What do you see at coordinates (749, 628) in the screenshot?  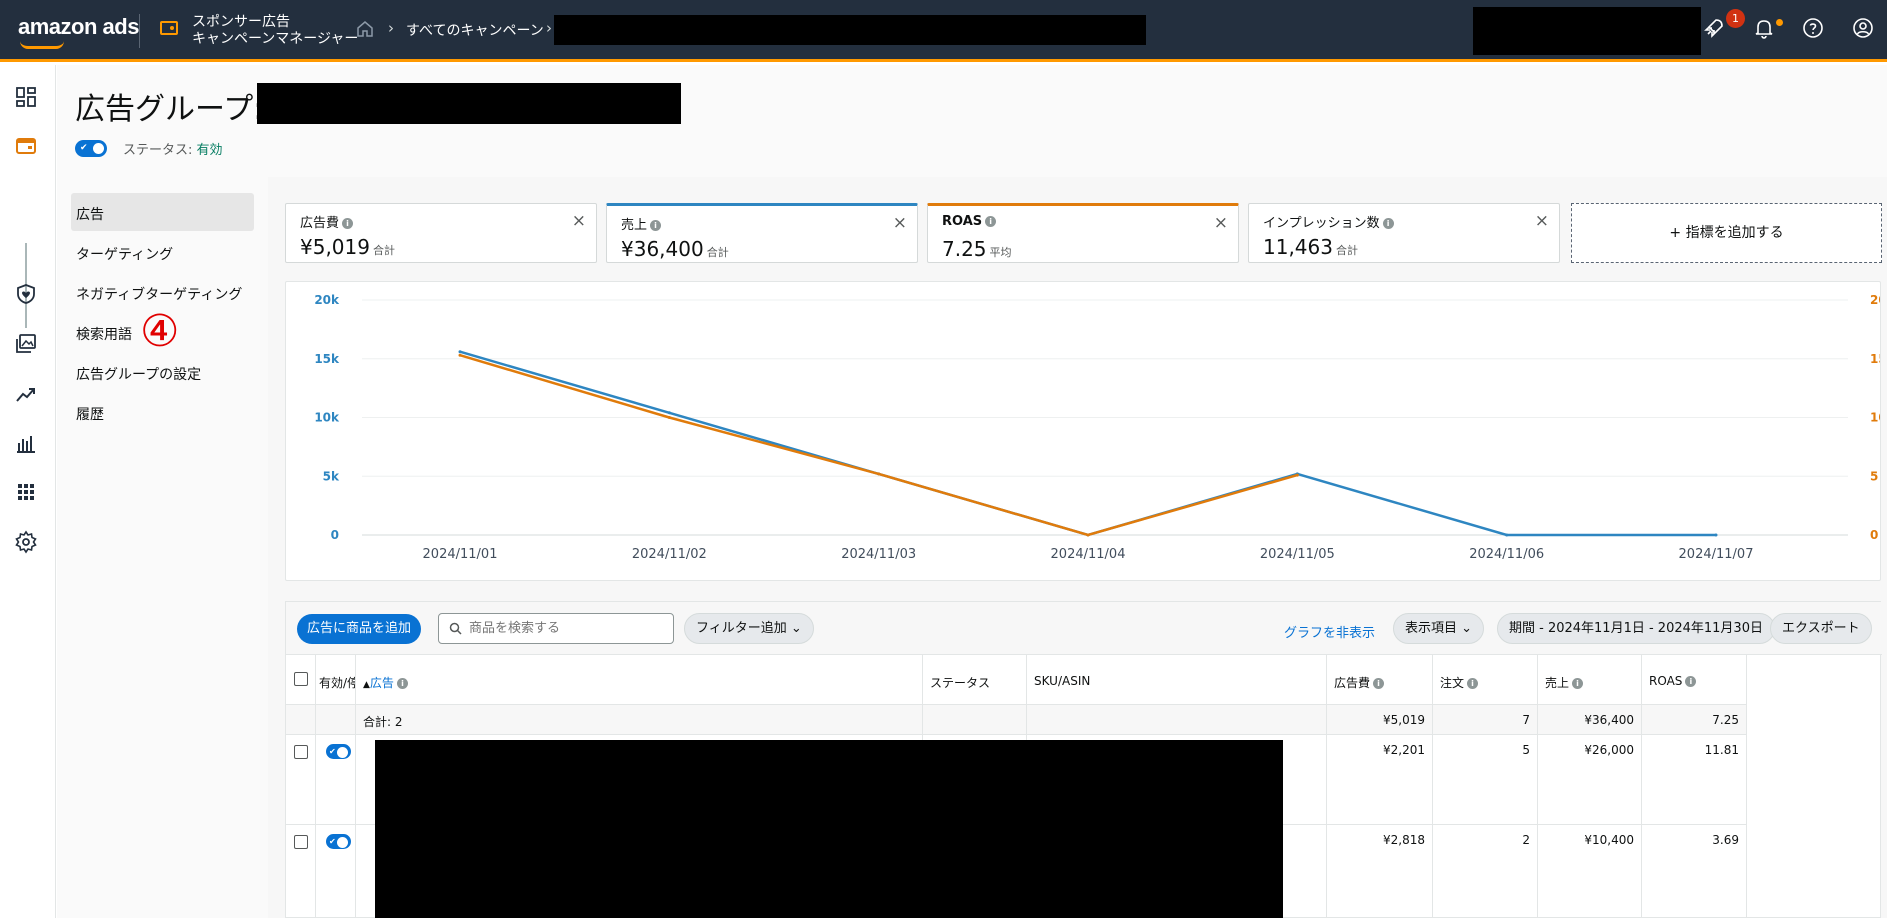 I see `add-filter-button: フィルター追加 ⌄` at bounding box center [749, 628].